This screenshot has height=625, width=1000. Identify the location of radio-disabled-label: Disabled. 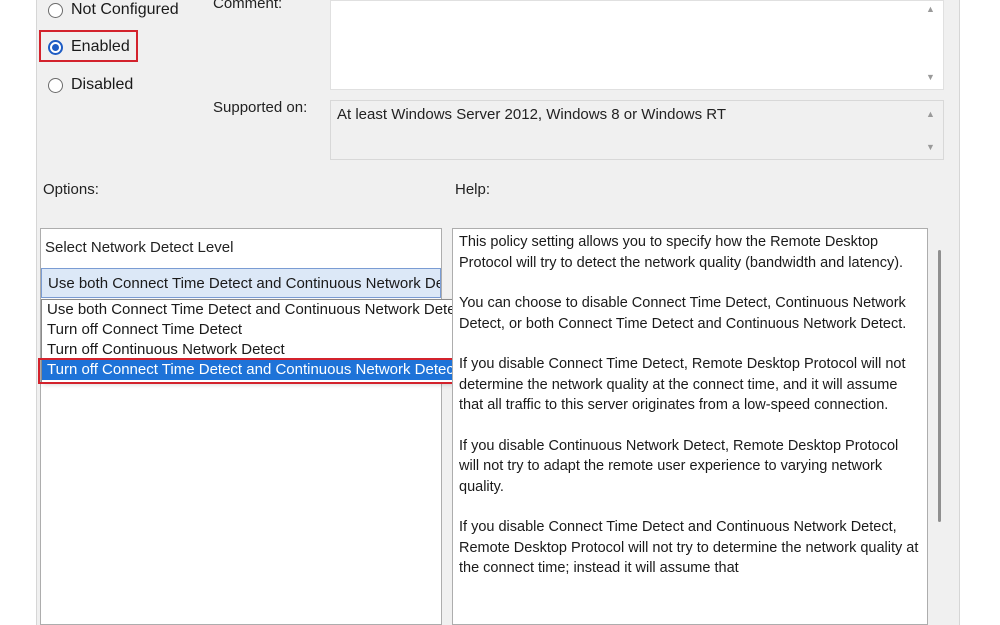
(102, 84).